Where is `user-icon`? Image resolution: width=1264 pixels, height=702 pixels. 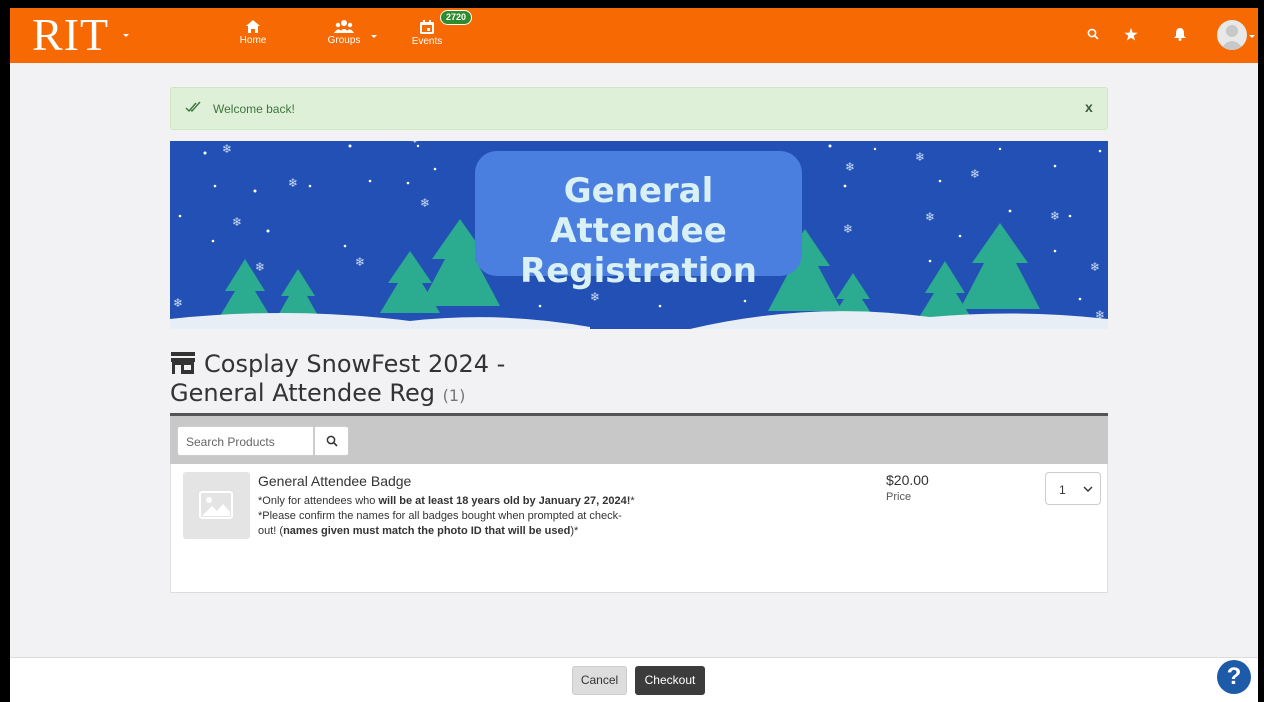
user-icon is located at coordinates (1232, 37).